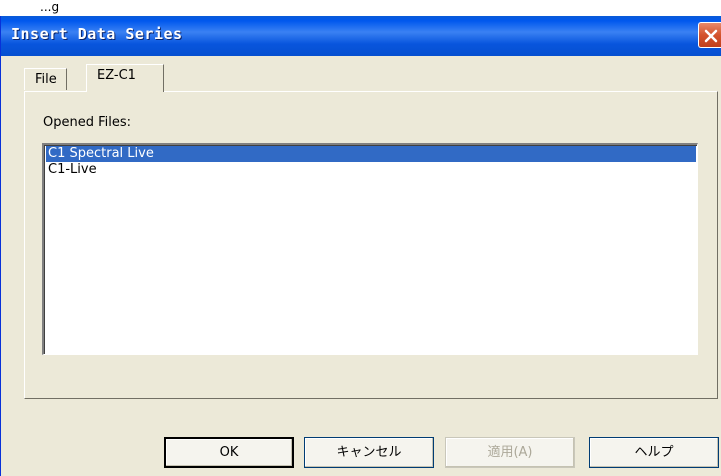 This screenshot has height=476, width=721. Describe the element at coordinates (97, 34) in the screenshot. I see `dialog-title: Insert Data Series` at that location.